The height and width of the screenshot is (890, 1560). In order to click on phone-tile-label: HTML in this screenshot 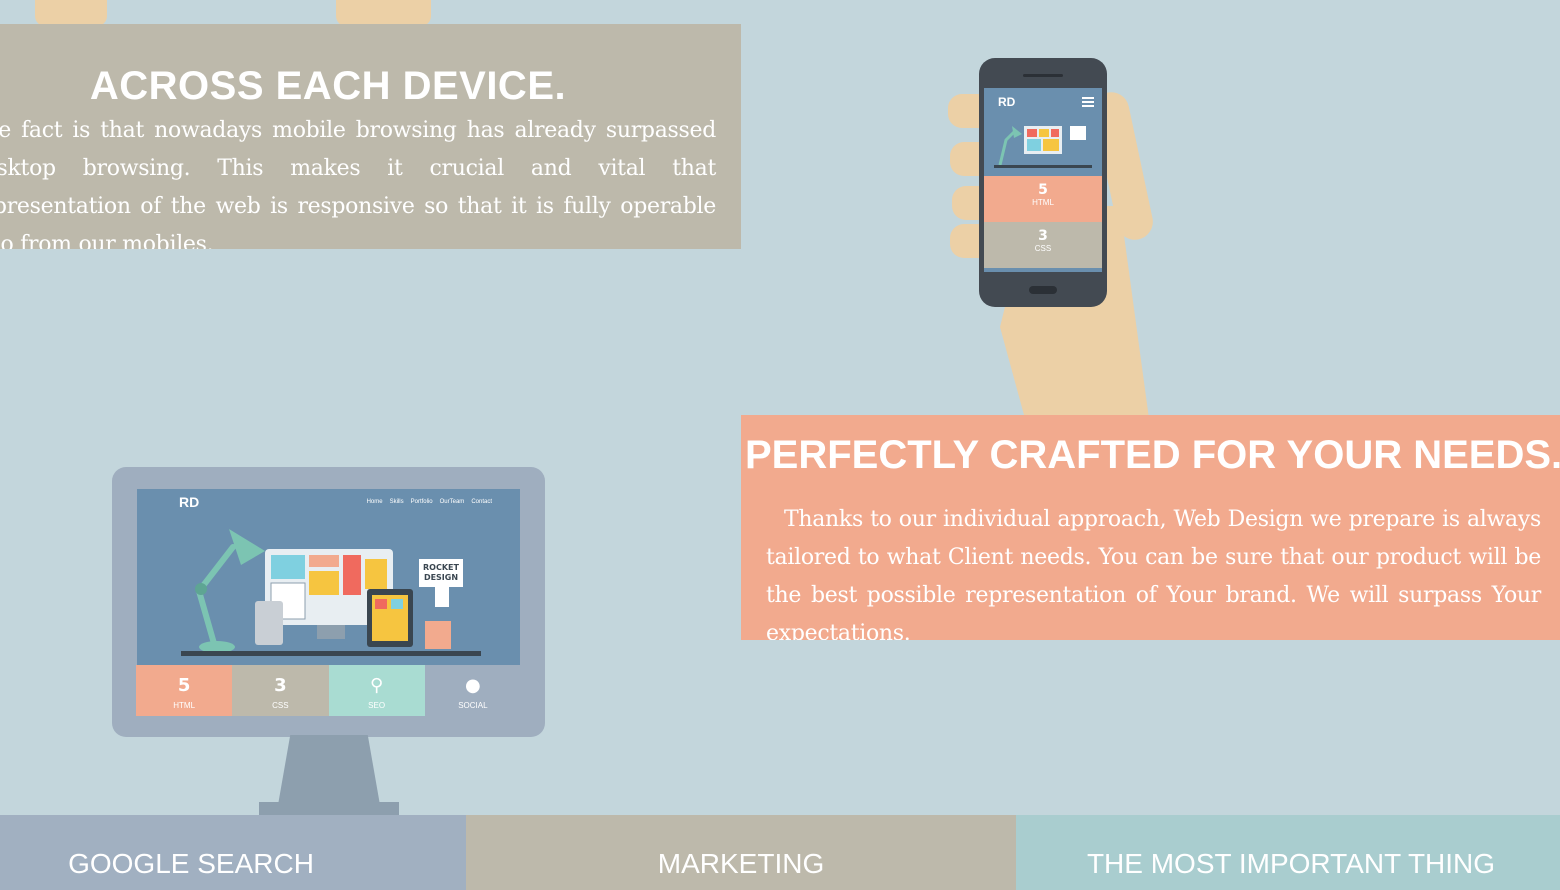, I will do `click(1043, 202)`.